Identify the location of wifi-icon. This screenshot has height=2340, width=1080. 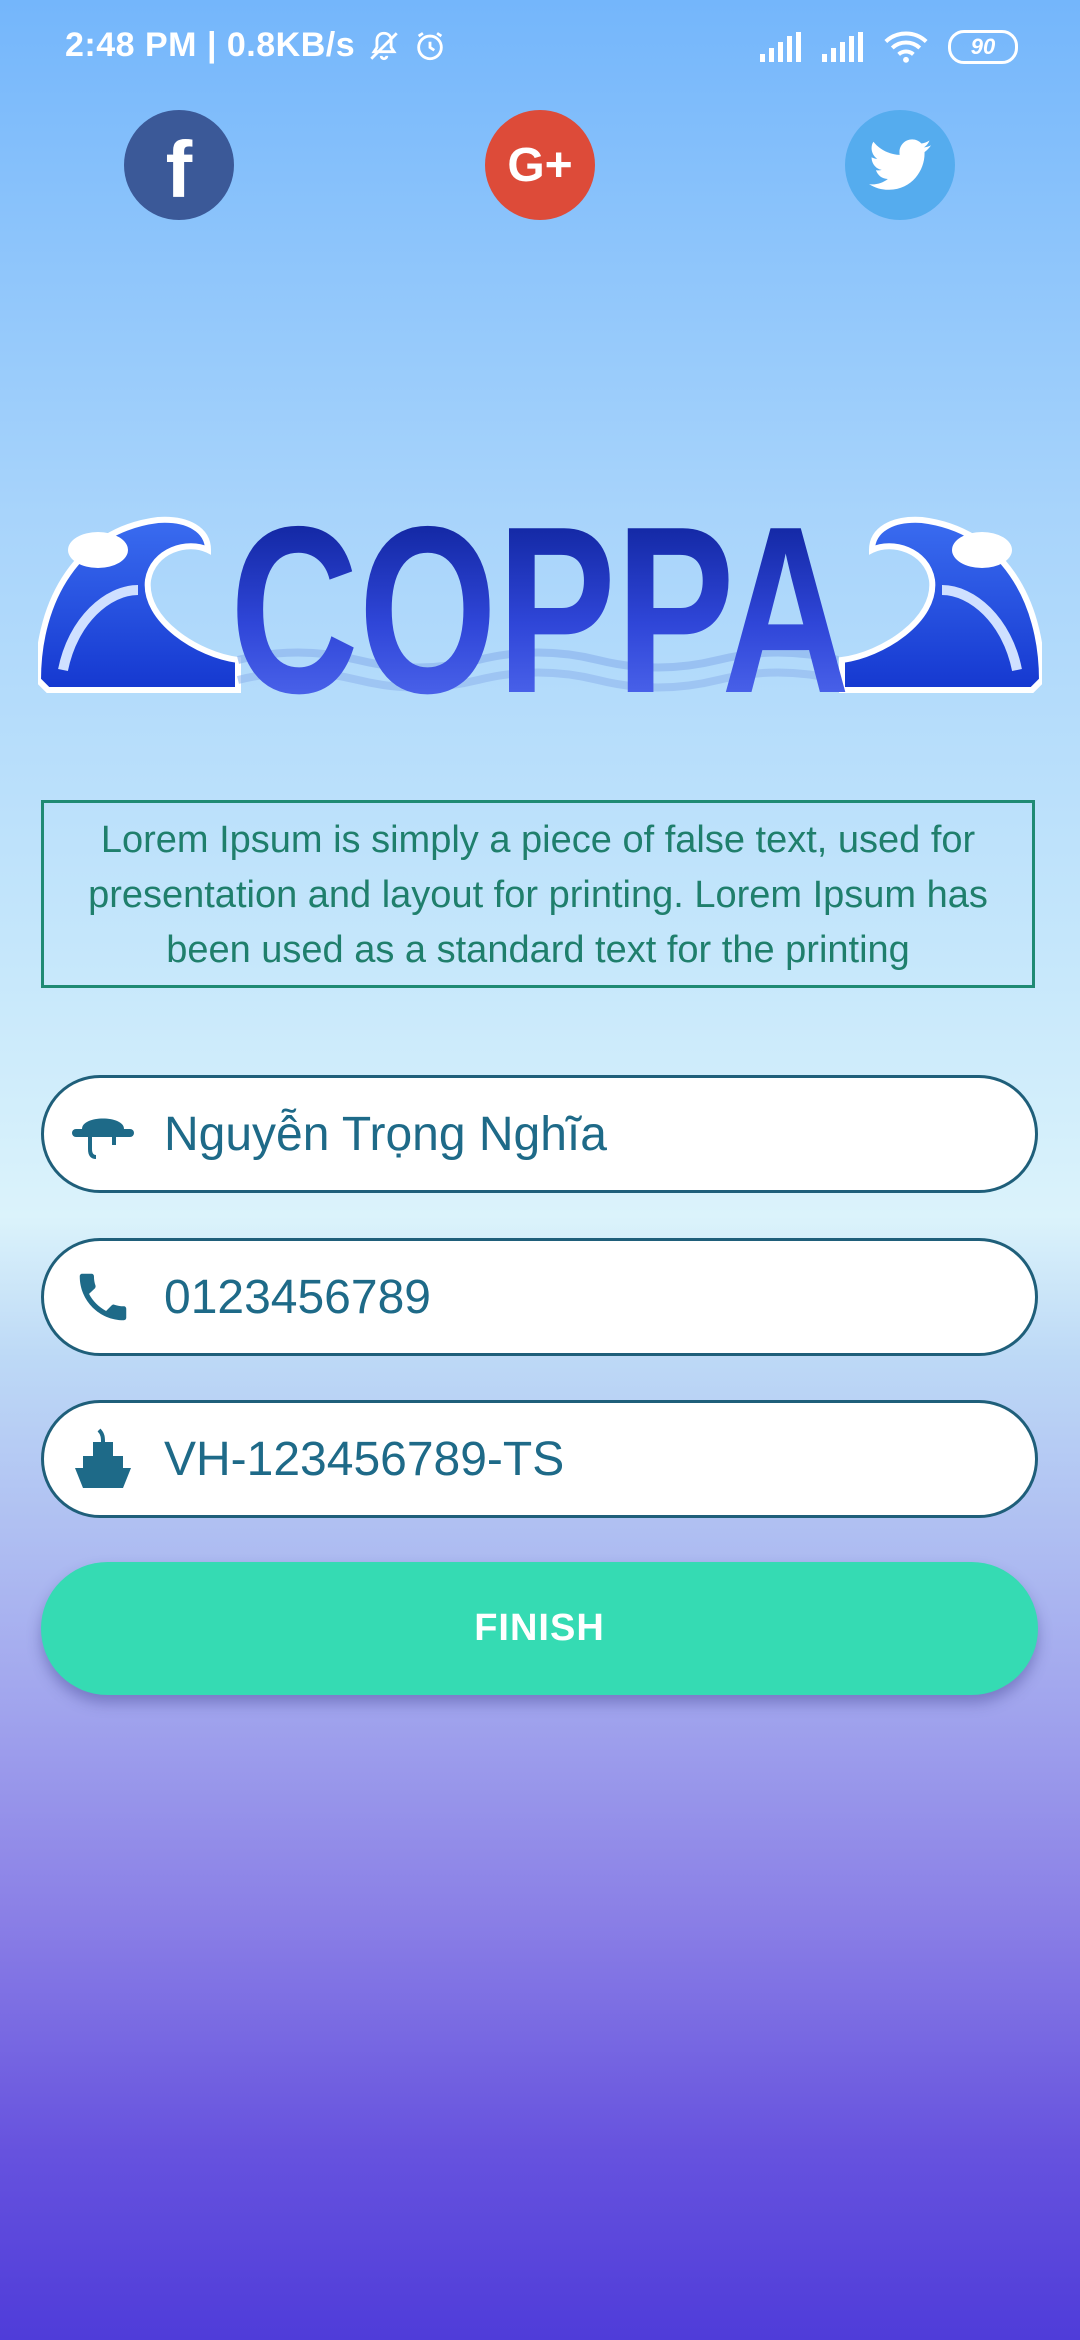
(906, 47).